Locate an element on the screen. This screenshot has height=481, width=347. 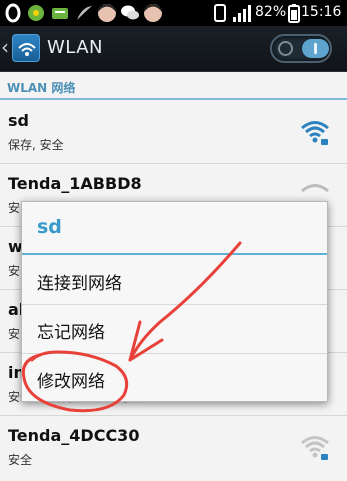
network-row: Tenda_4DCC30 安全 is located at coordinates (173, 448).